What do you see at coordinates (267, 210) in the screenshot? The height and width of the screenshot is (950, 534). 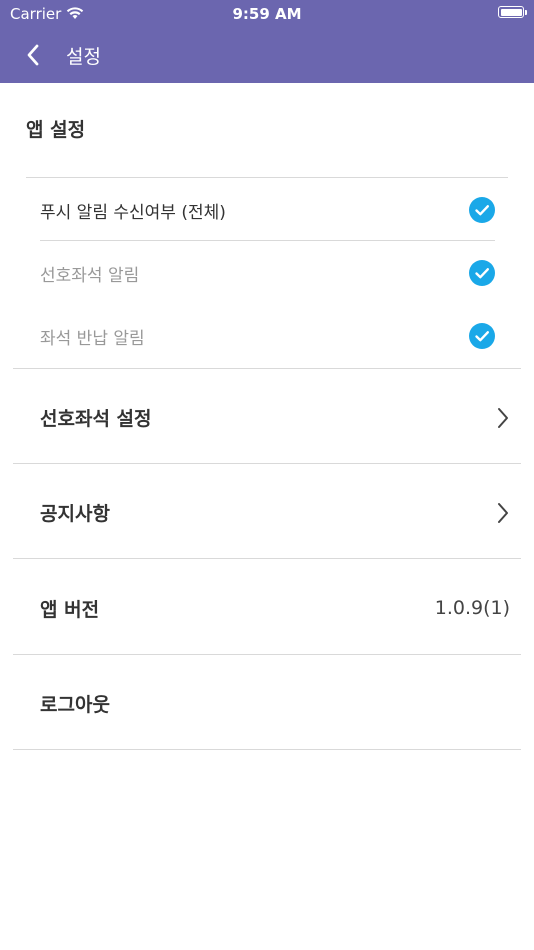 I see `push-notification-toggle: 푸시 알림 수신여부 (전체)` at bounding box center [267, 210].